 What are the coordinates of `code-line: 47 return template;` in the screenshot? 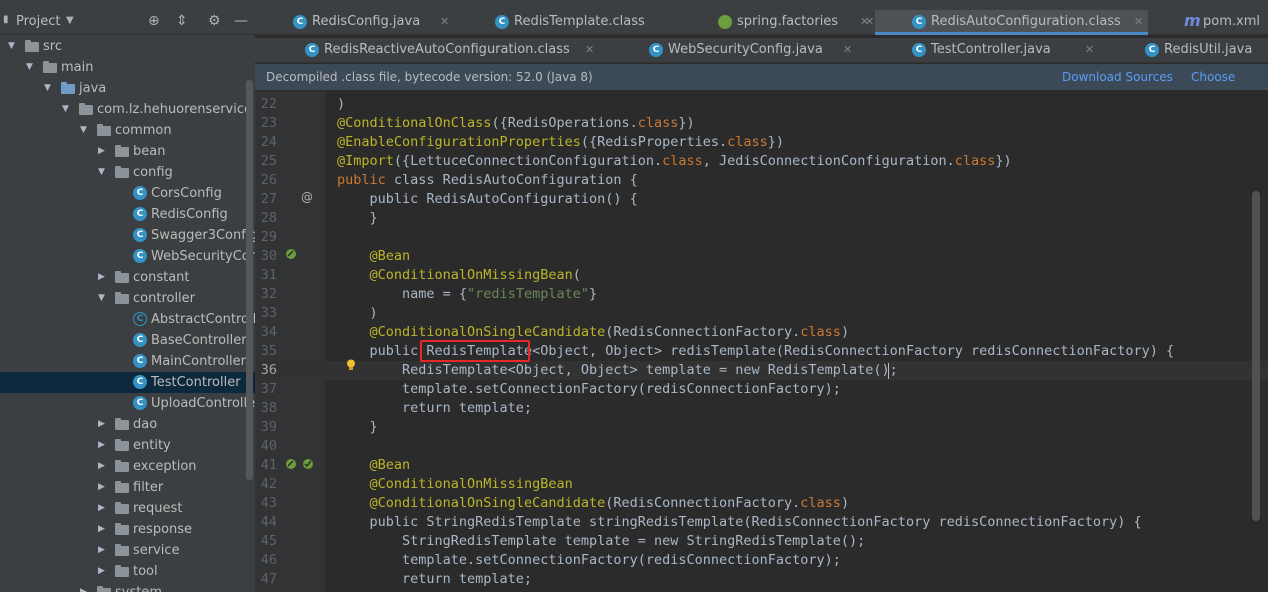 It's located at (761, 579).